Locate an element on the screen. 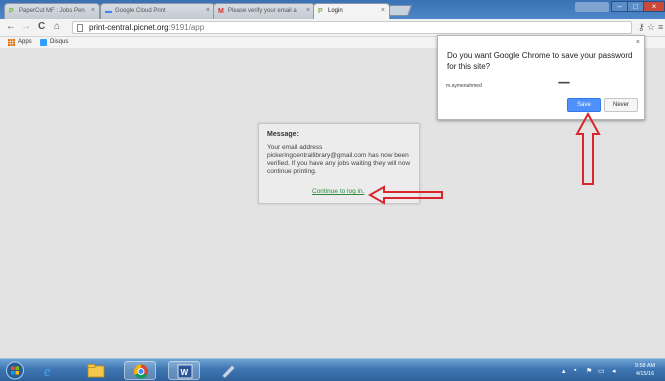  gmail-icon: M is located at coordinates (221, 11).